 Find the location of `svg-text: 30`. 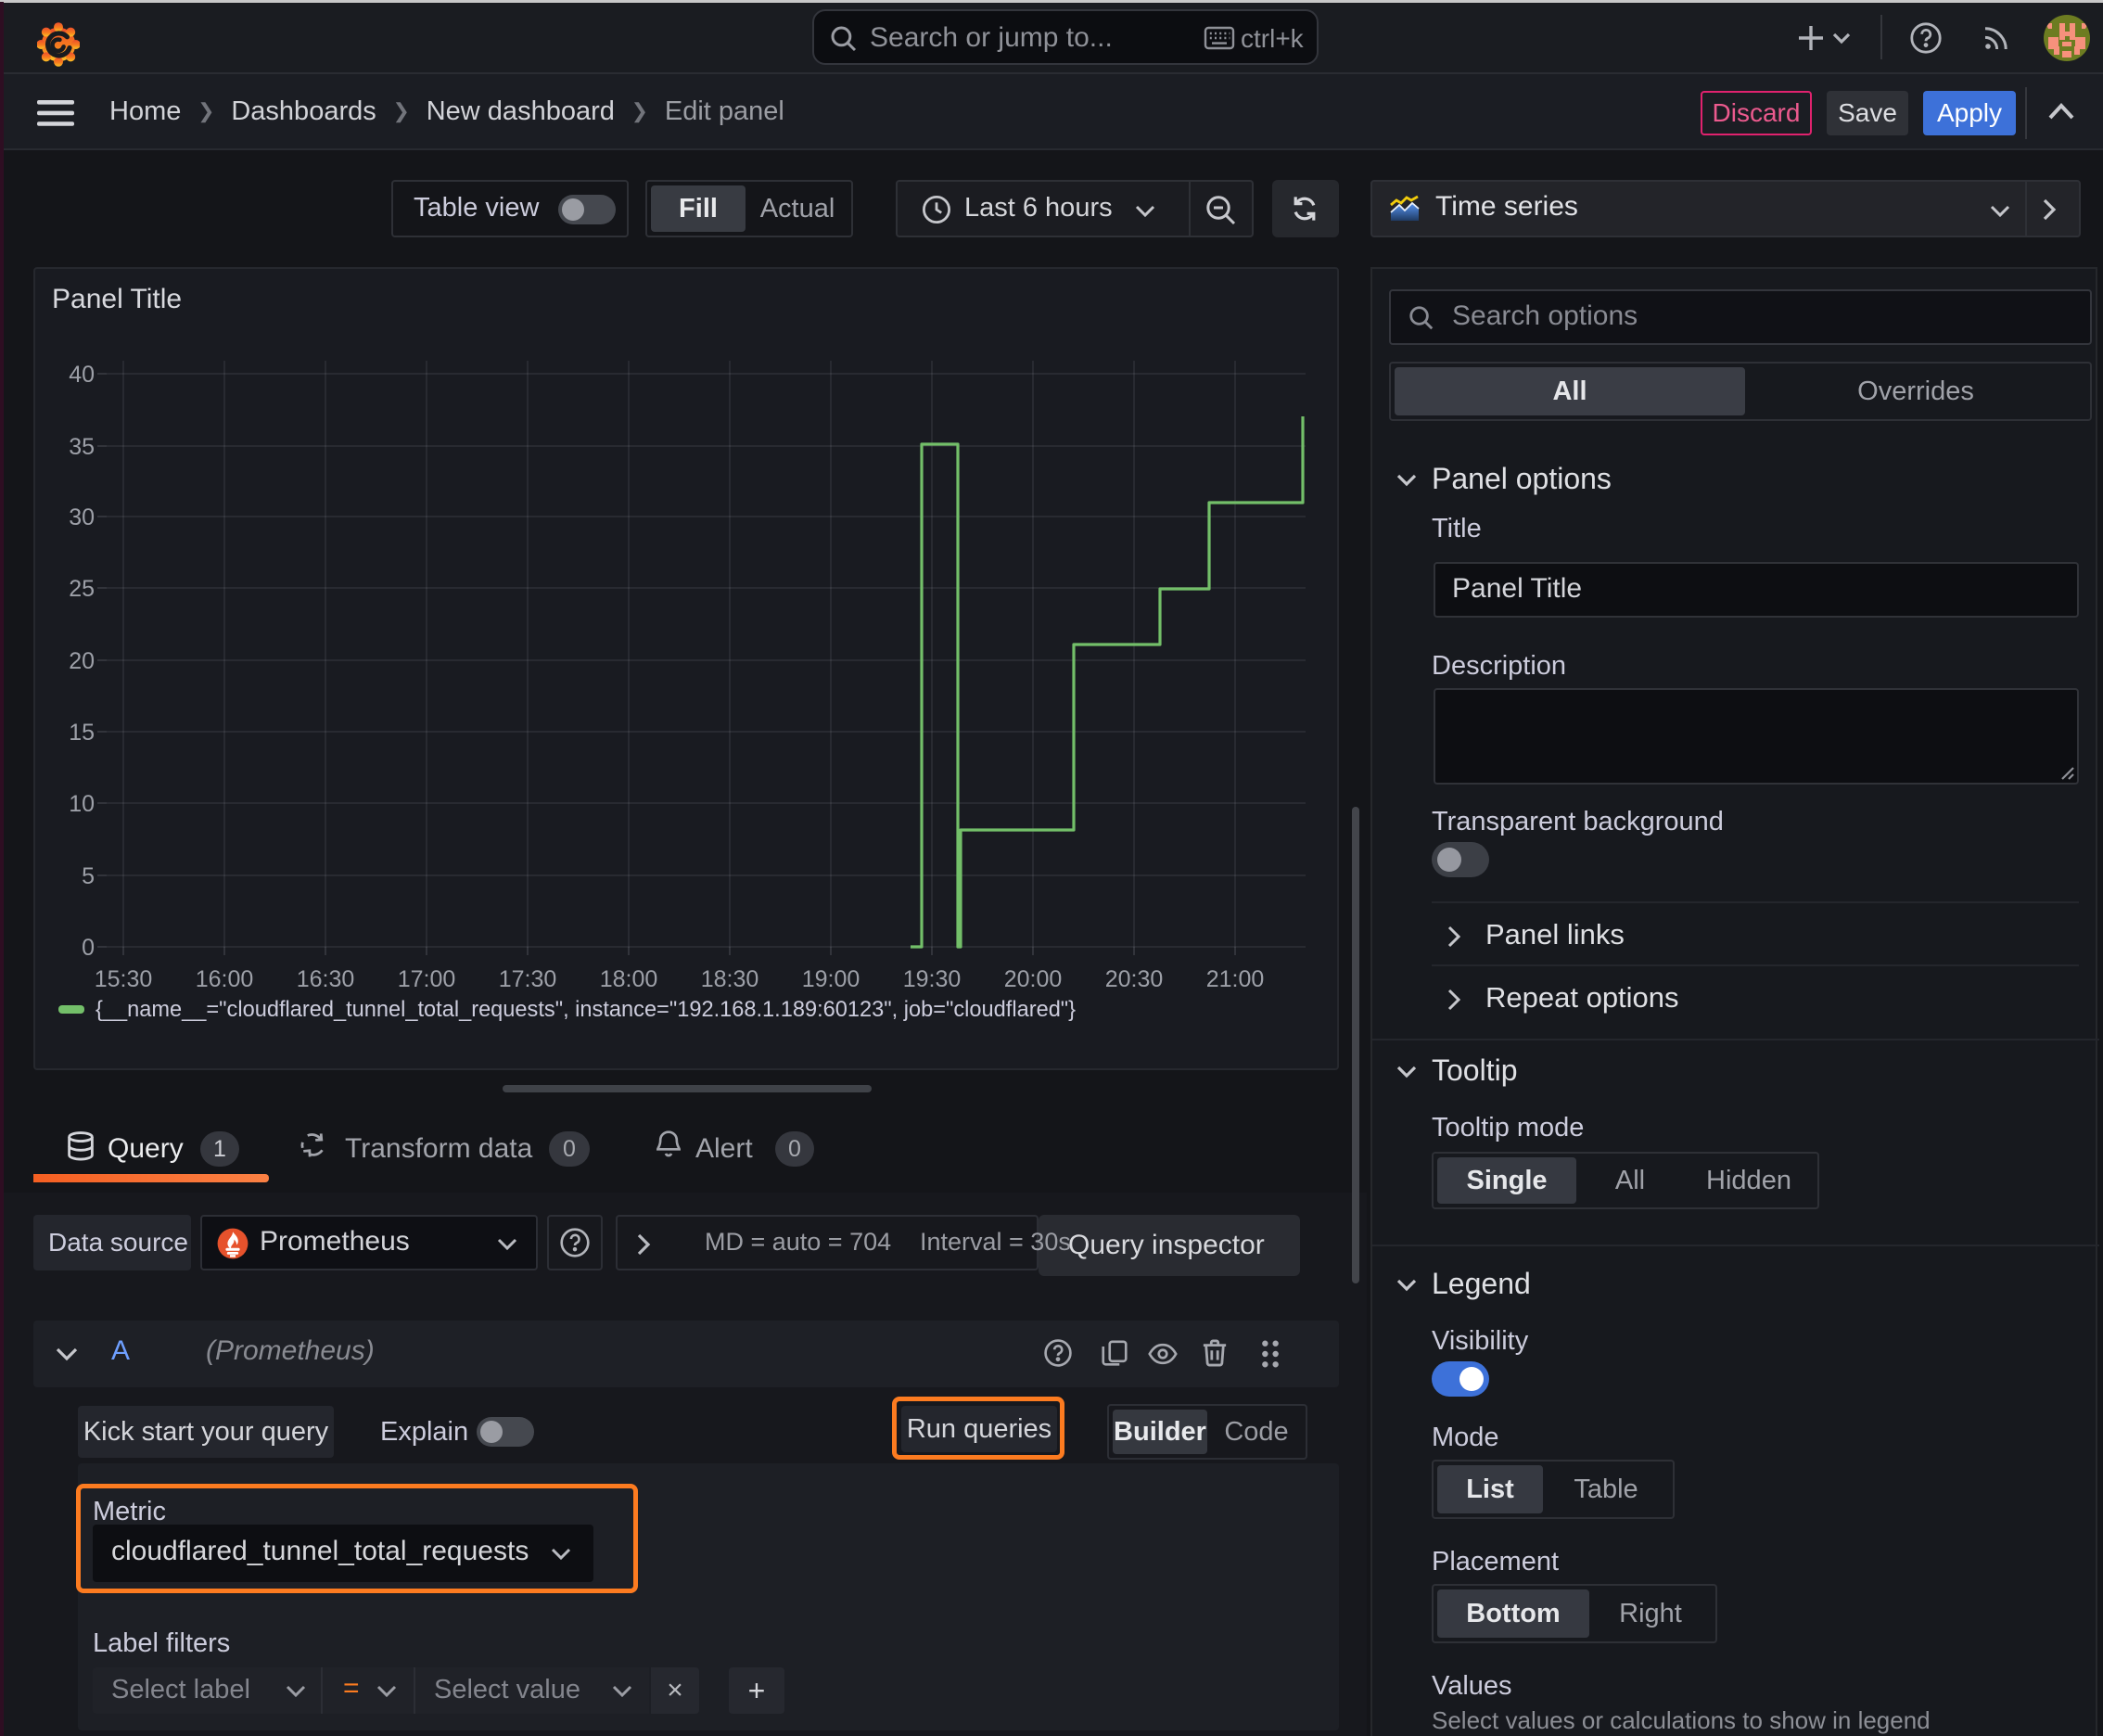

svg-text: 30 is located at coordinates (82, 517).